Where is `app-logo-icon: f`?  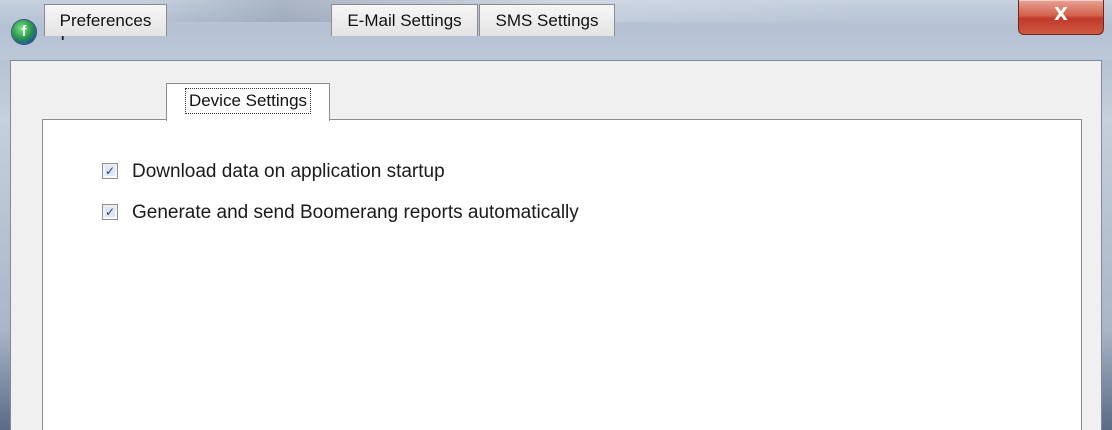 app-logo-icon: f is located at coordinates (24, 32).